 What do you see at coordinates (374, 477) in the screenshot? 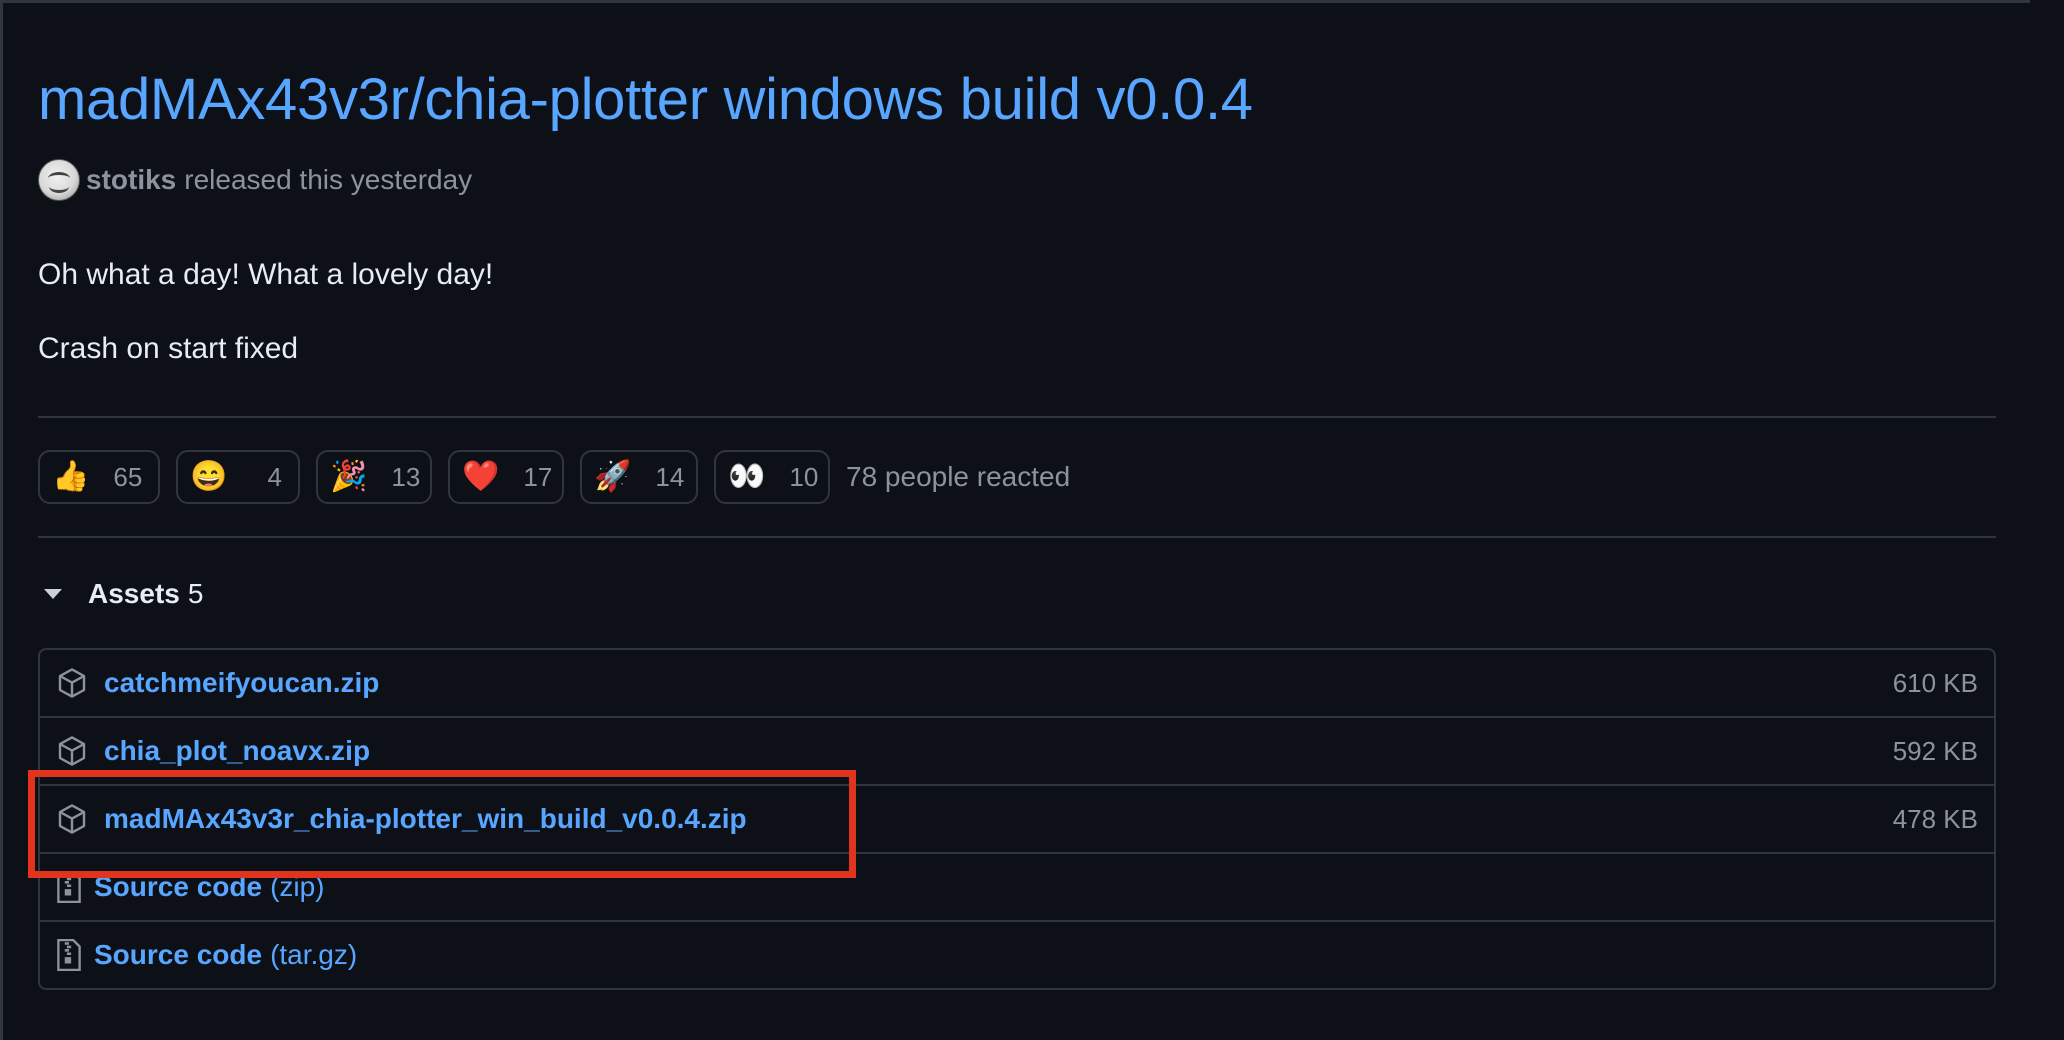
I see `reaction-hooray: 🎉 13` at bounding box center [374, 477].